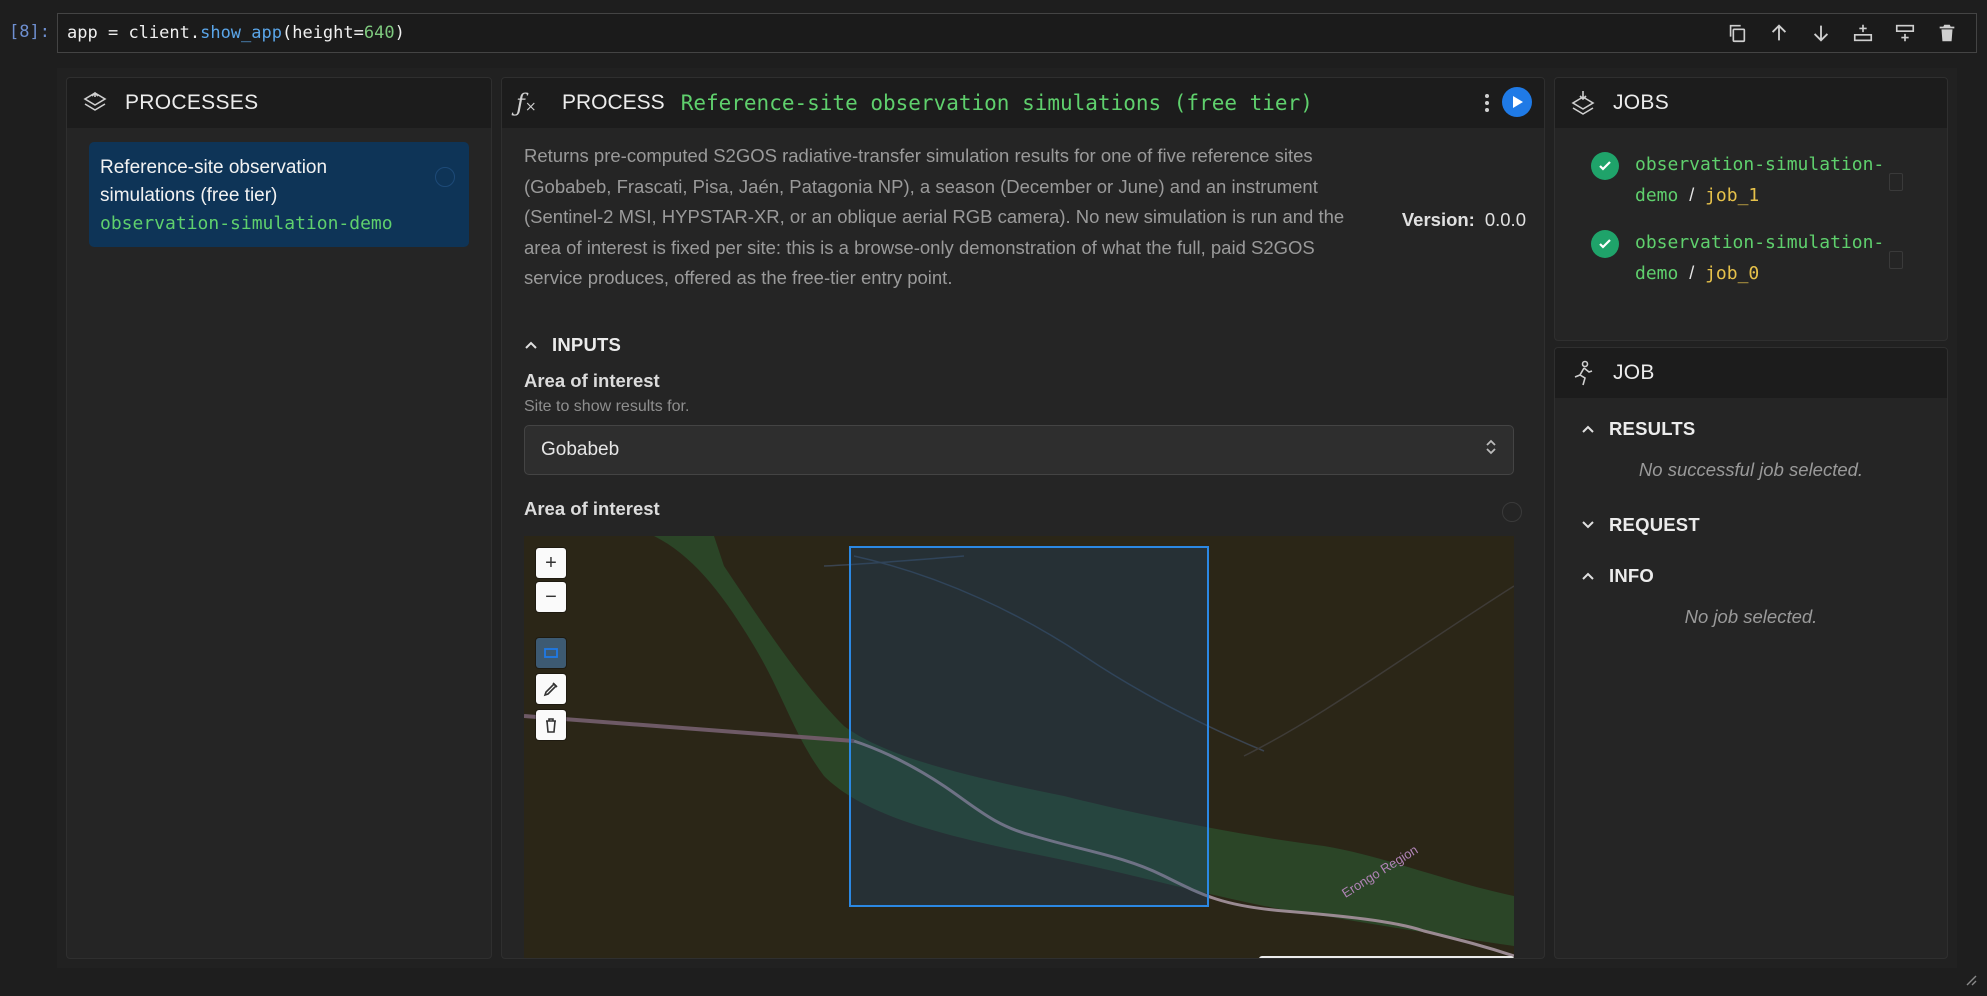 This screenshot has width=1987, height=996. Describe the element at coordinates (1842, 33) in the screenshot. I see `cell-toolbar` at that location.